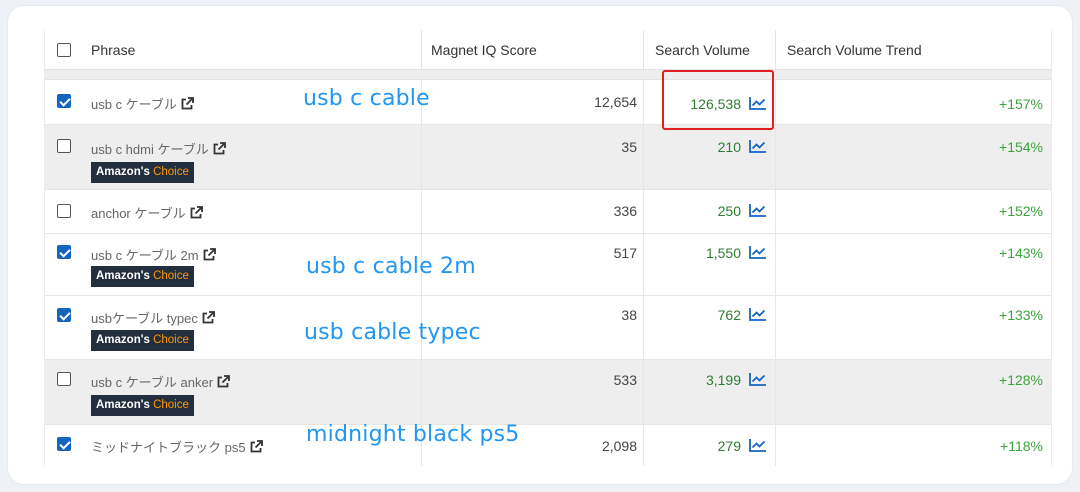 This screenshot has height=492, width=1080. I want to click on header-iq-score: Magnet IQ Score, so click(484, 50).